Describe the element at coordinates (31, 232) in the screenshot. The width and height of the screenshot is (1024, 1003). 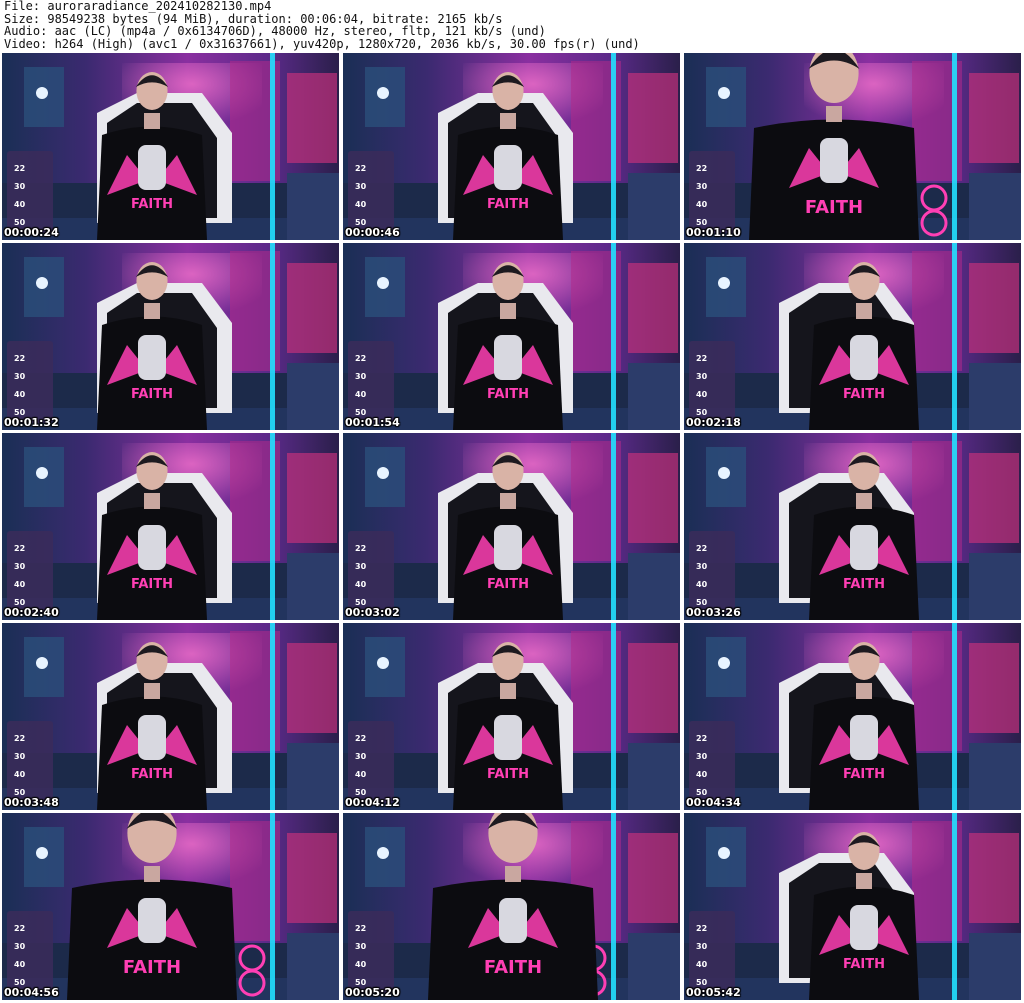
I see `timestamp-label: 00:00:24` at that location.